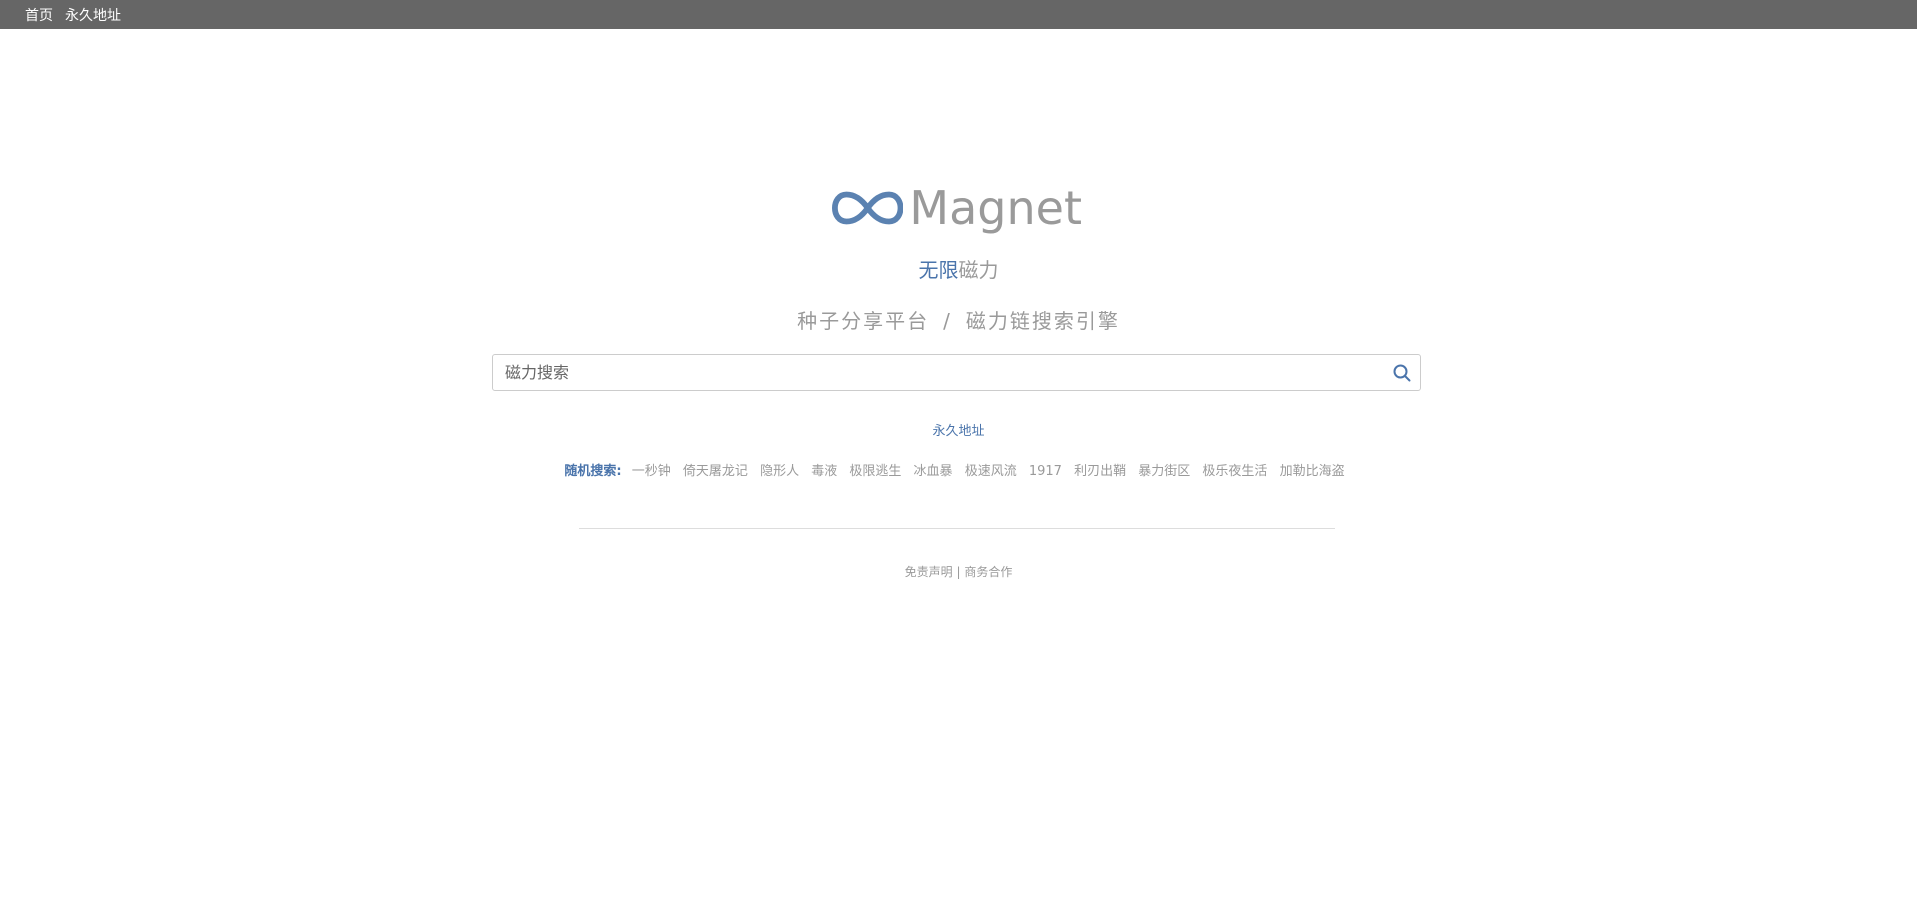 The image size is (1917, 899). Describe the element at coordinates (863, 321) in the screenshot. I see `tagline-left: 种子分享平台` at that location.